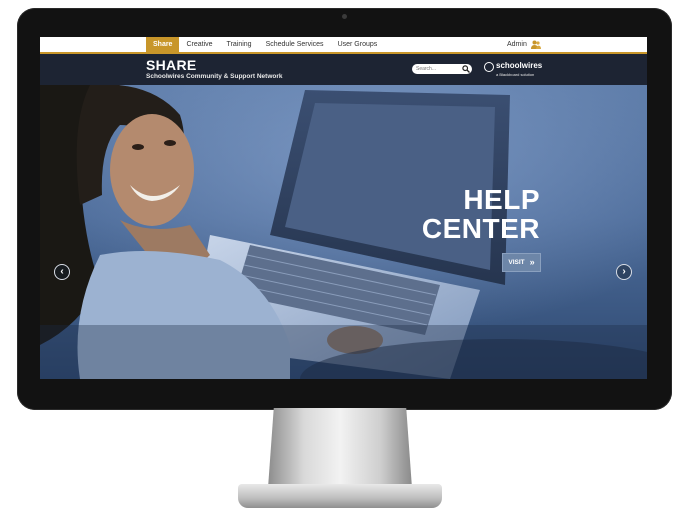 The height and width of the screenshot is (512, 679). I want to click on admin-link: Admin, so click(517, 44).